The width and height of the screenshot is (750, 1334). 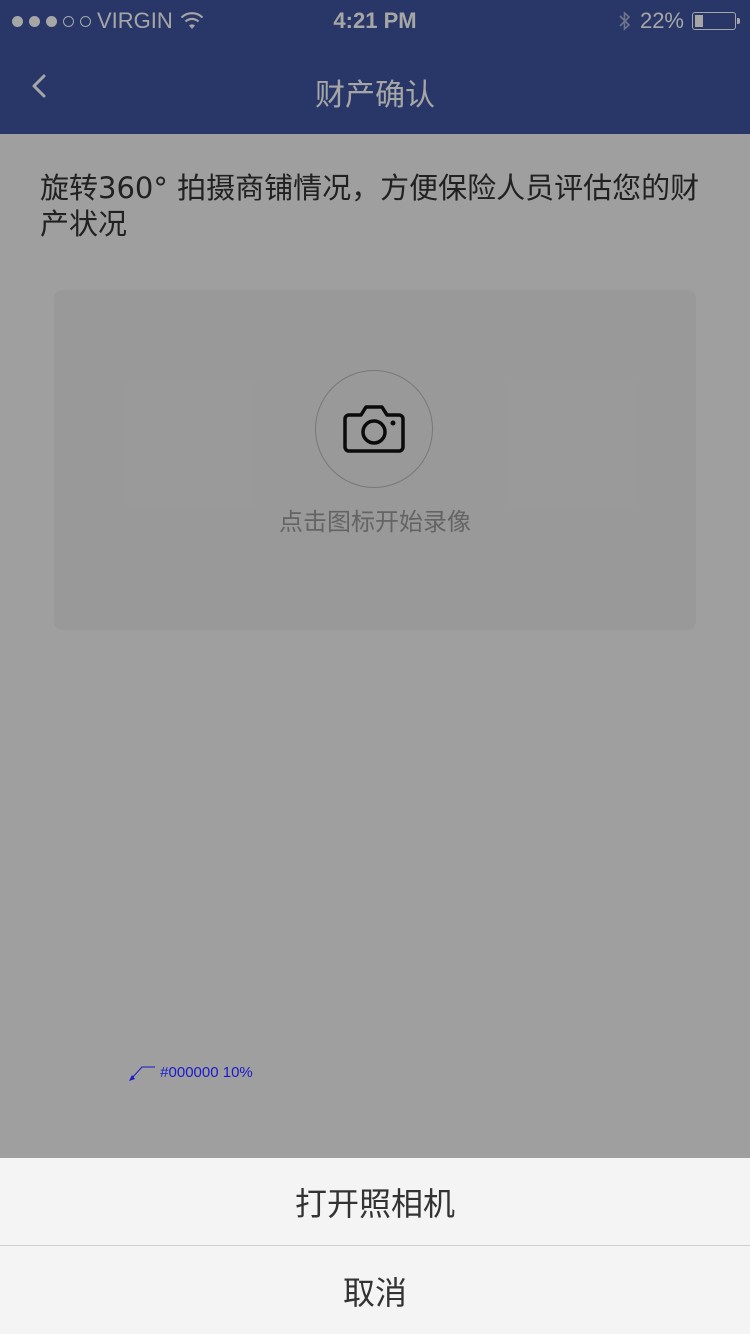 What do you see at coordinates (142, 1074) in the screenshot?
I see `arrow-icon` at bounding box center [142, 1074].